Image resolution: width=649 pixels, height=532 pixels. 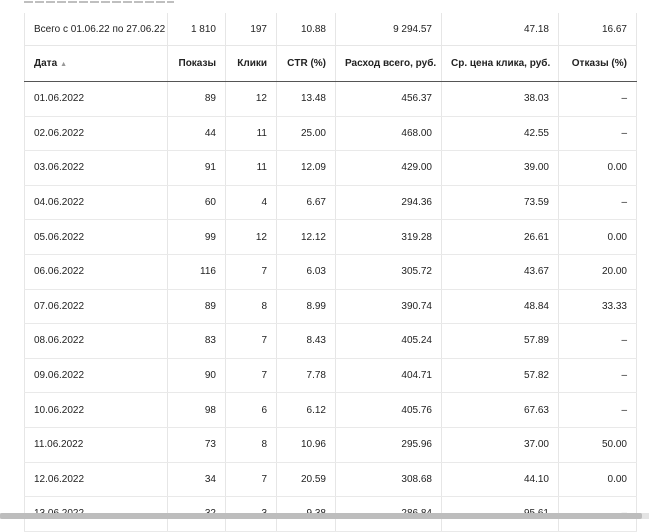 I want to click on table-row: 04.06.2022 60 4 6.67 294.36 73.59–, so click(x=330, y=203).